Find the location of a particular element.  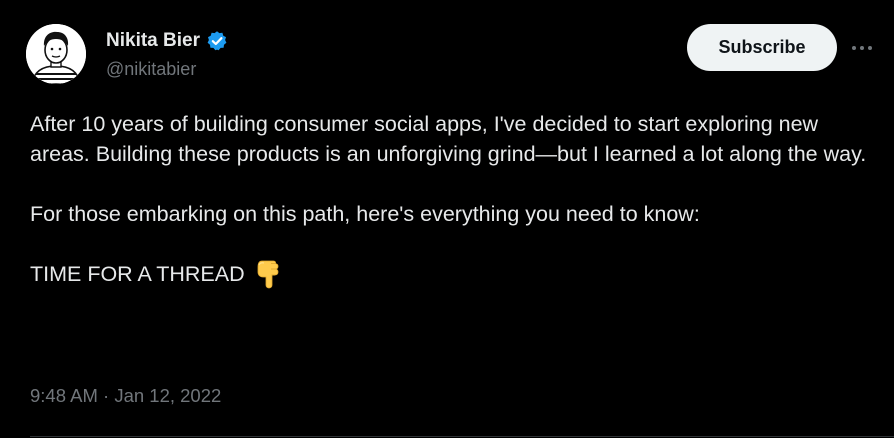

backhand-index-pointing-down-icon is located at coordinates (268, 274).